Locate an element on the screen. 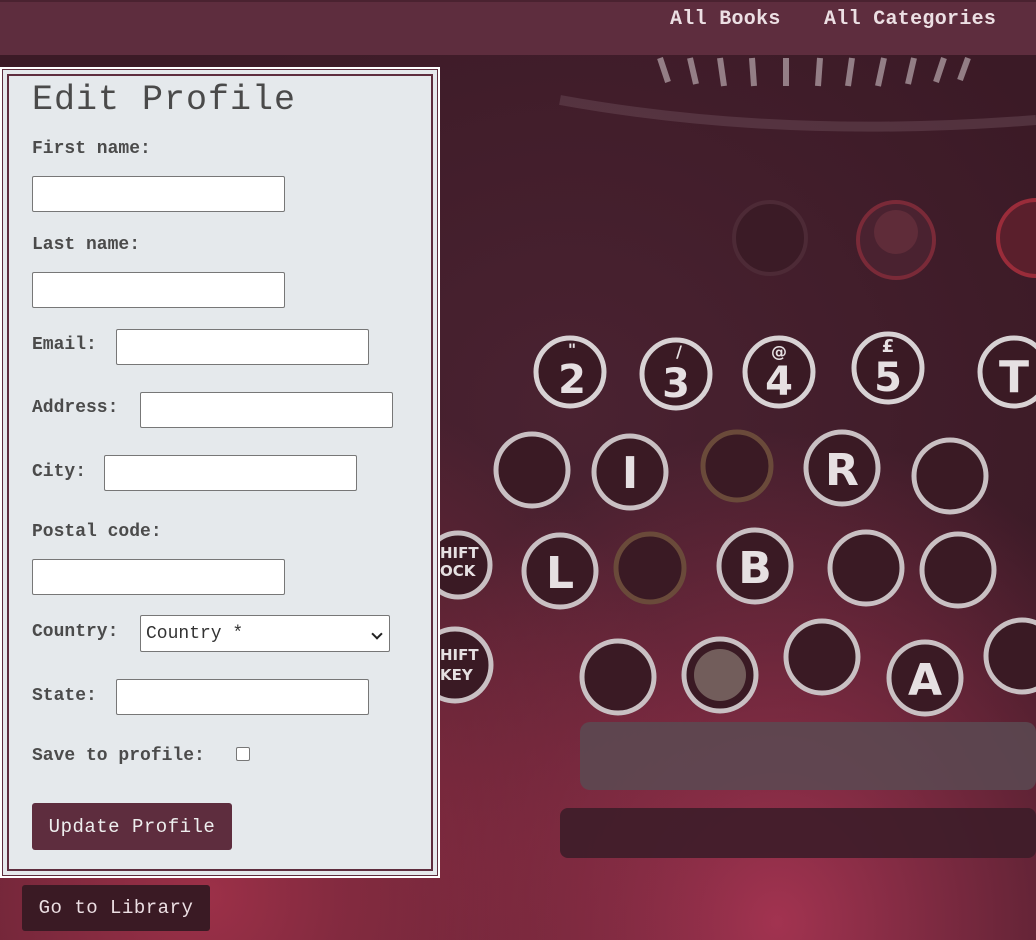 The height and width of the screenshot is (940, 1036). first-name-input is located at coordinates (158, 194).